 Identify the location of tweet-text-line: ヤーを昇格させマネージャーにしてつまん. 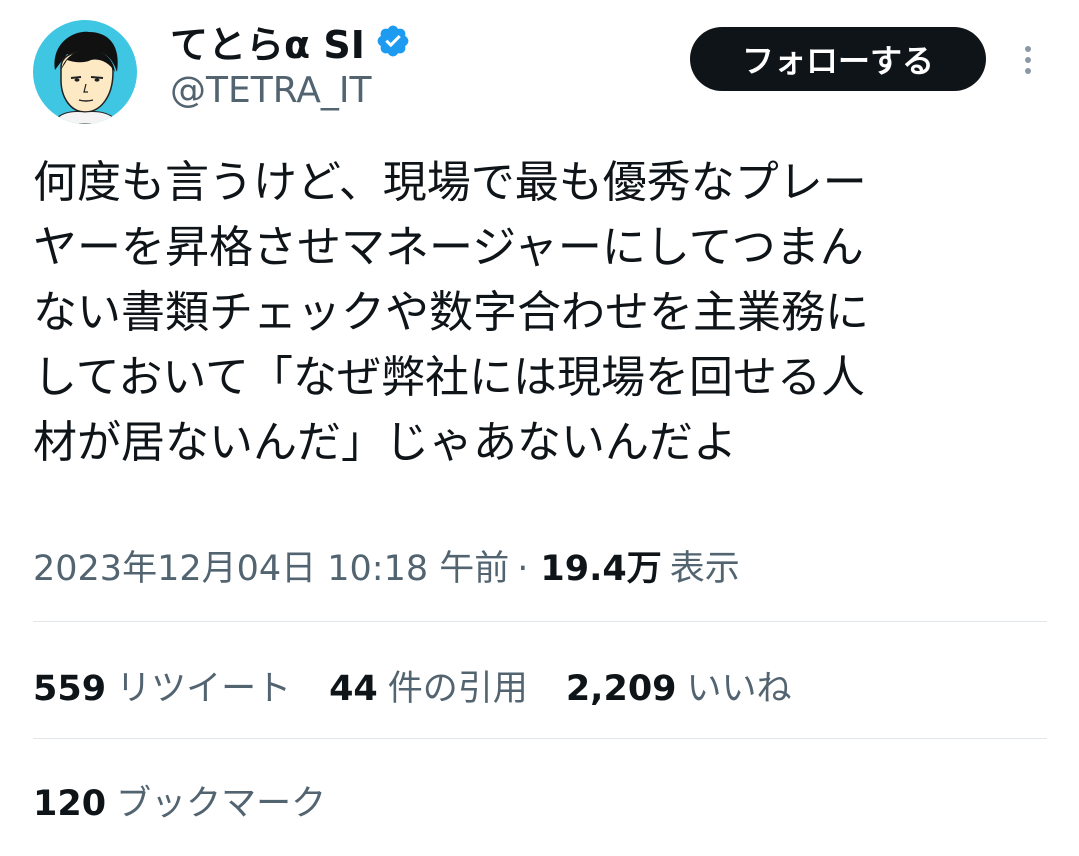
(448, 247).